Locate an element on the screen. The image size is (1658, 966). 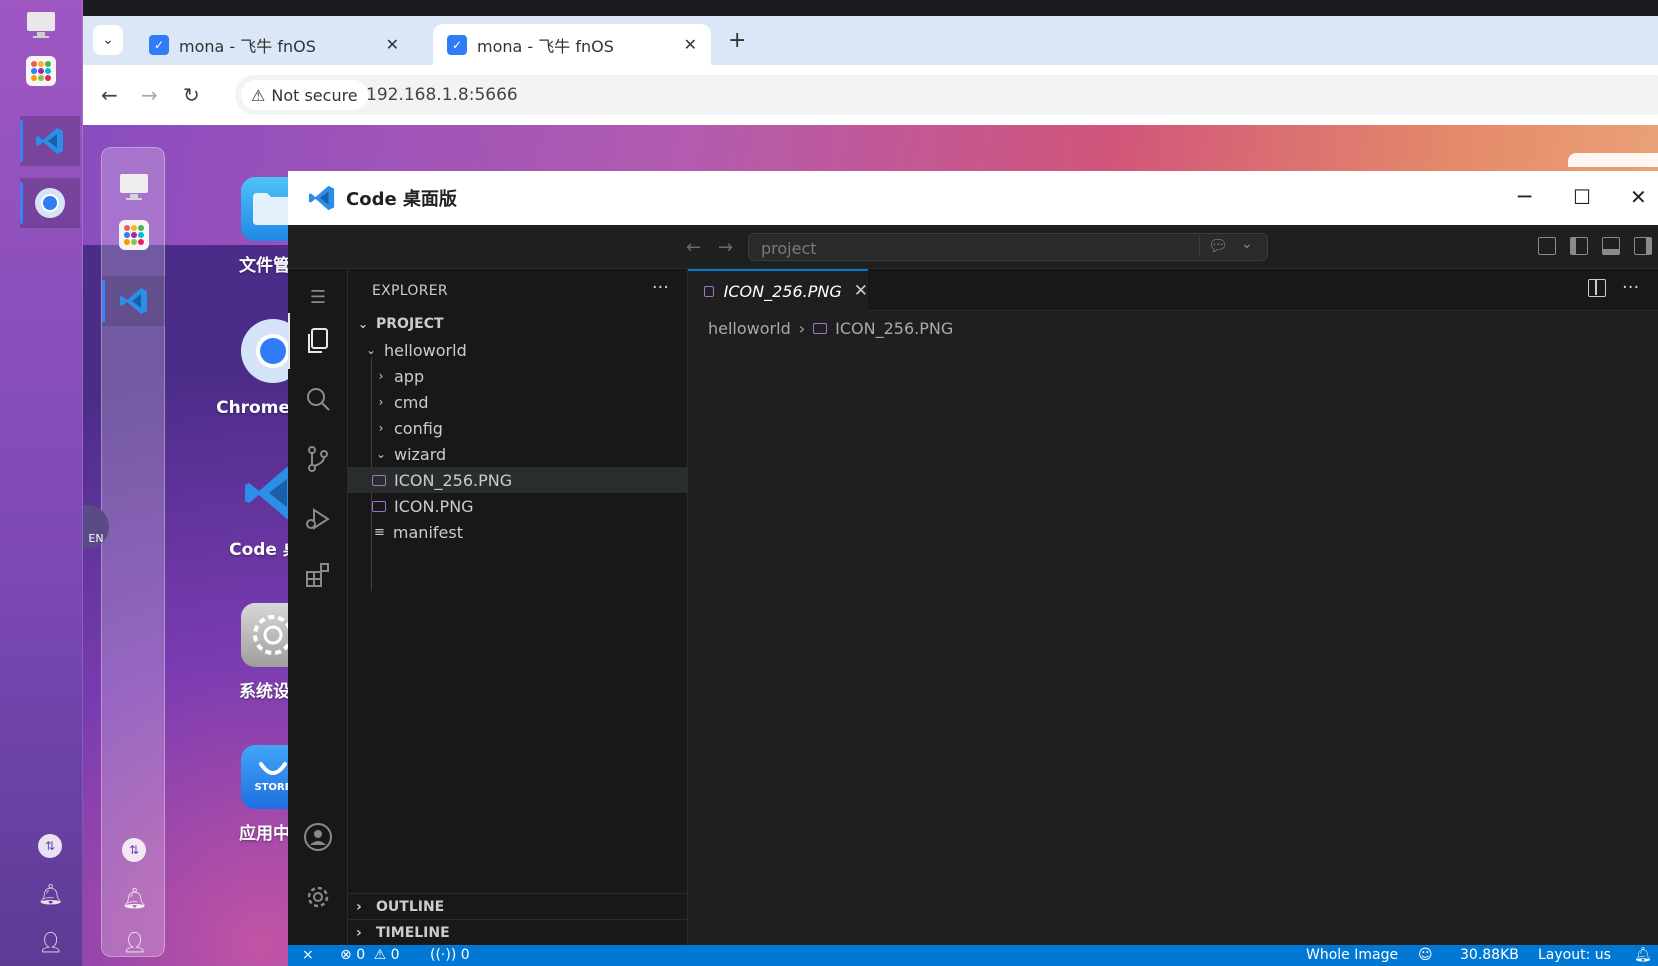
forward-arrow-icon: → is located at coordinates (149, 95).